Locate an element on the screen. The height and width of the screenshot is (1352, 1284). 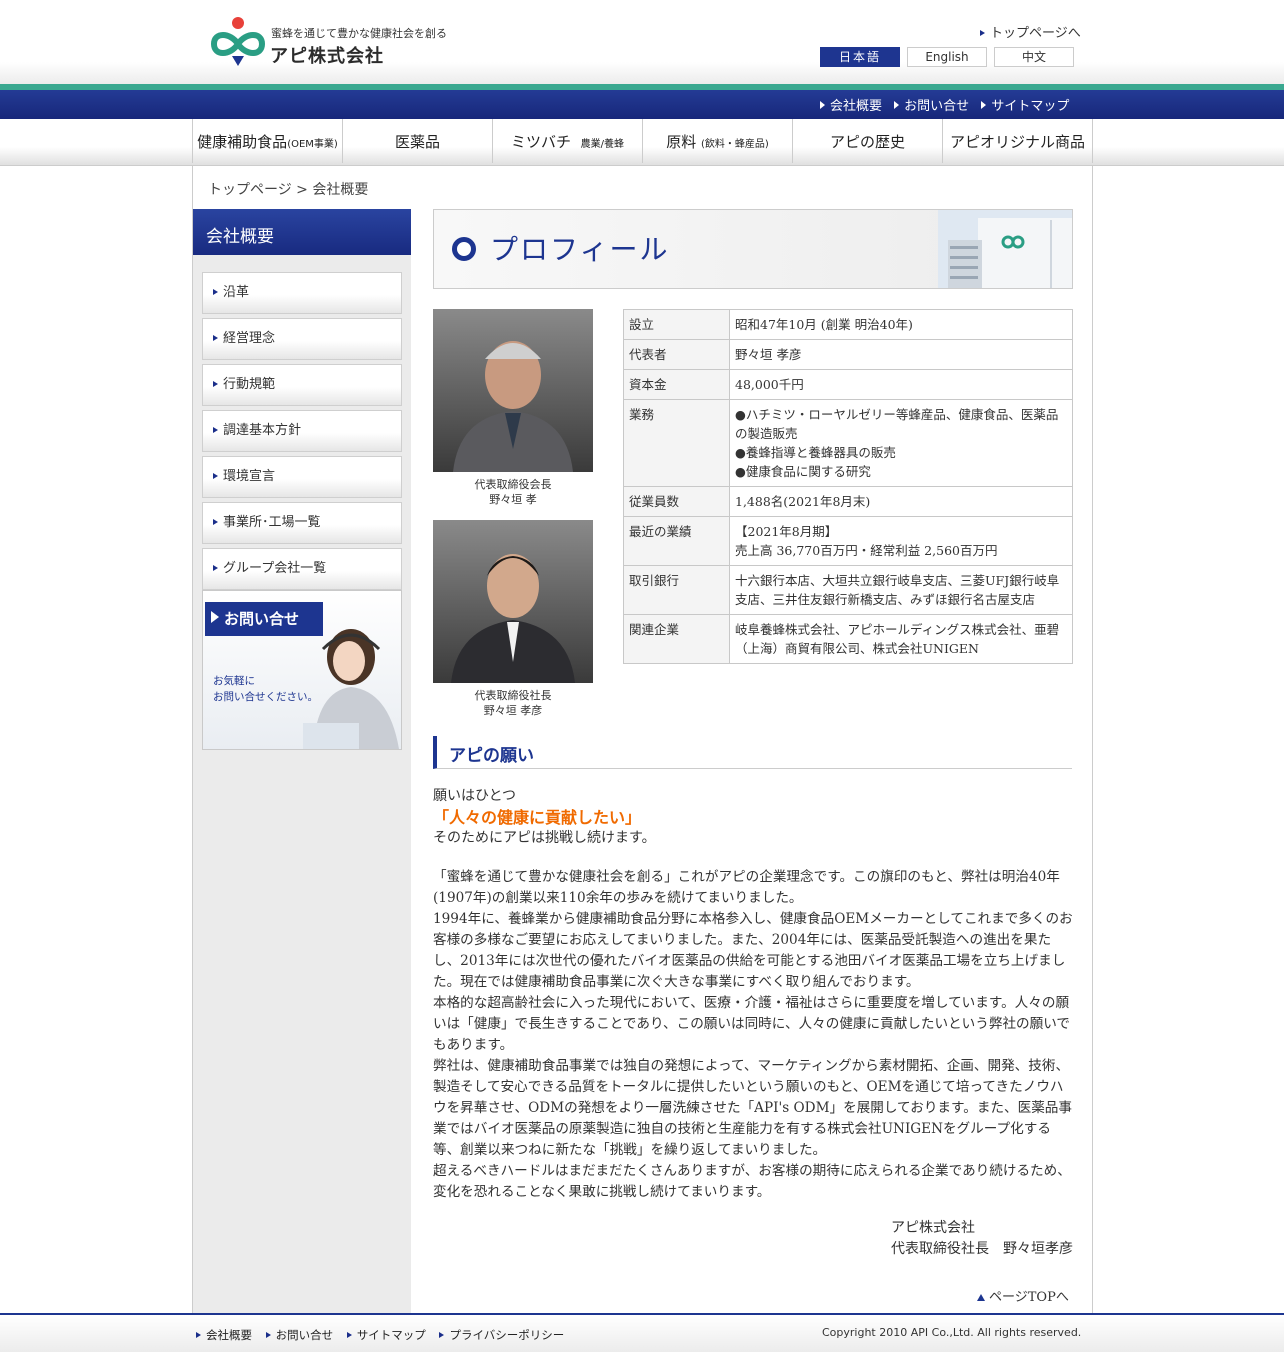
header-sub-links: 会社概要 お問い合せ サイトマップ is located at coordinates (940, 104).